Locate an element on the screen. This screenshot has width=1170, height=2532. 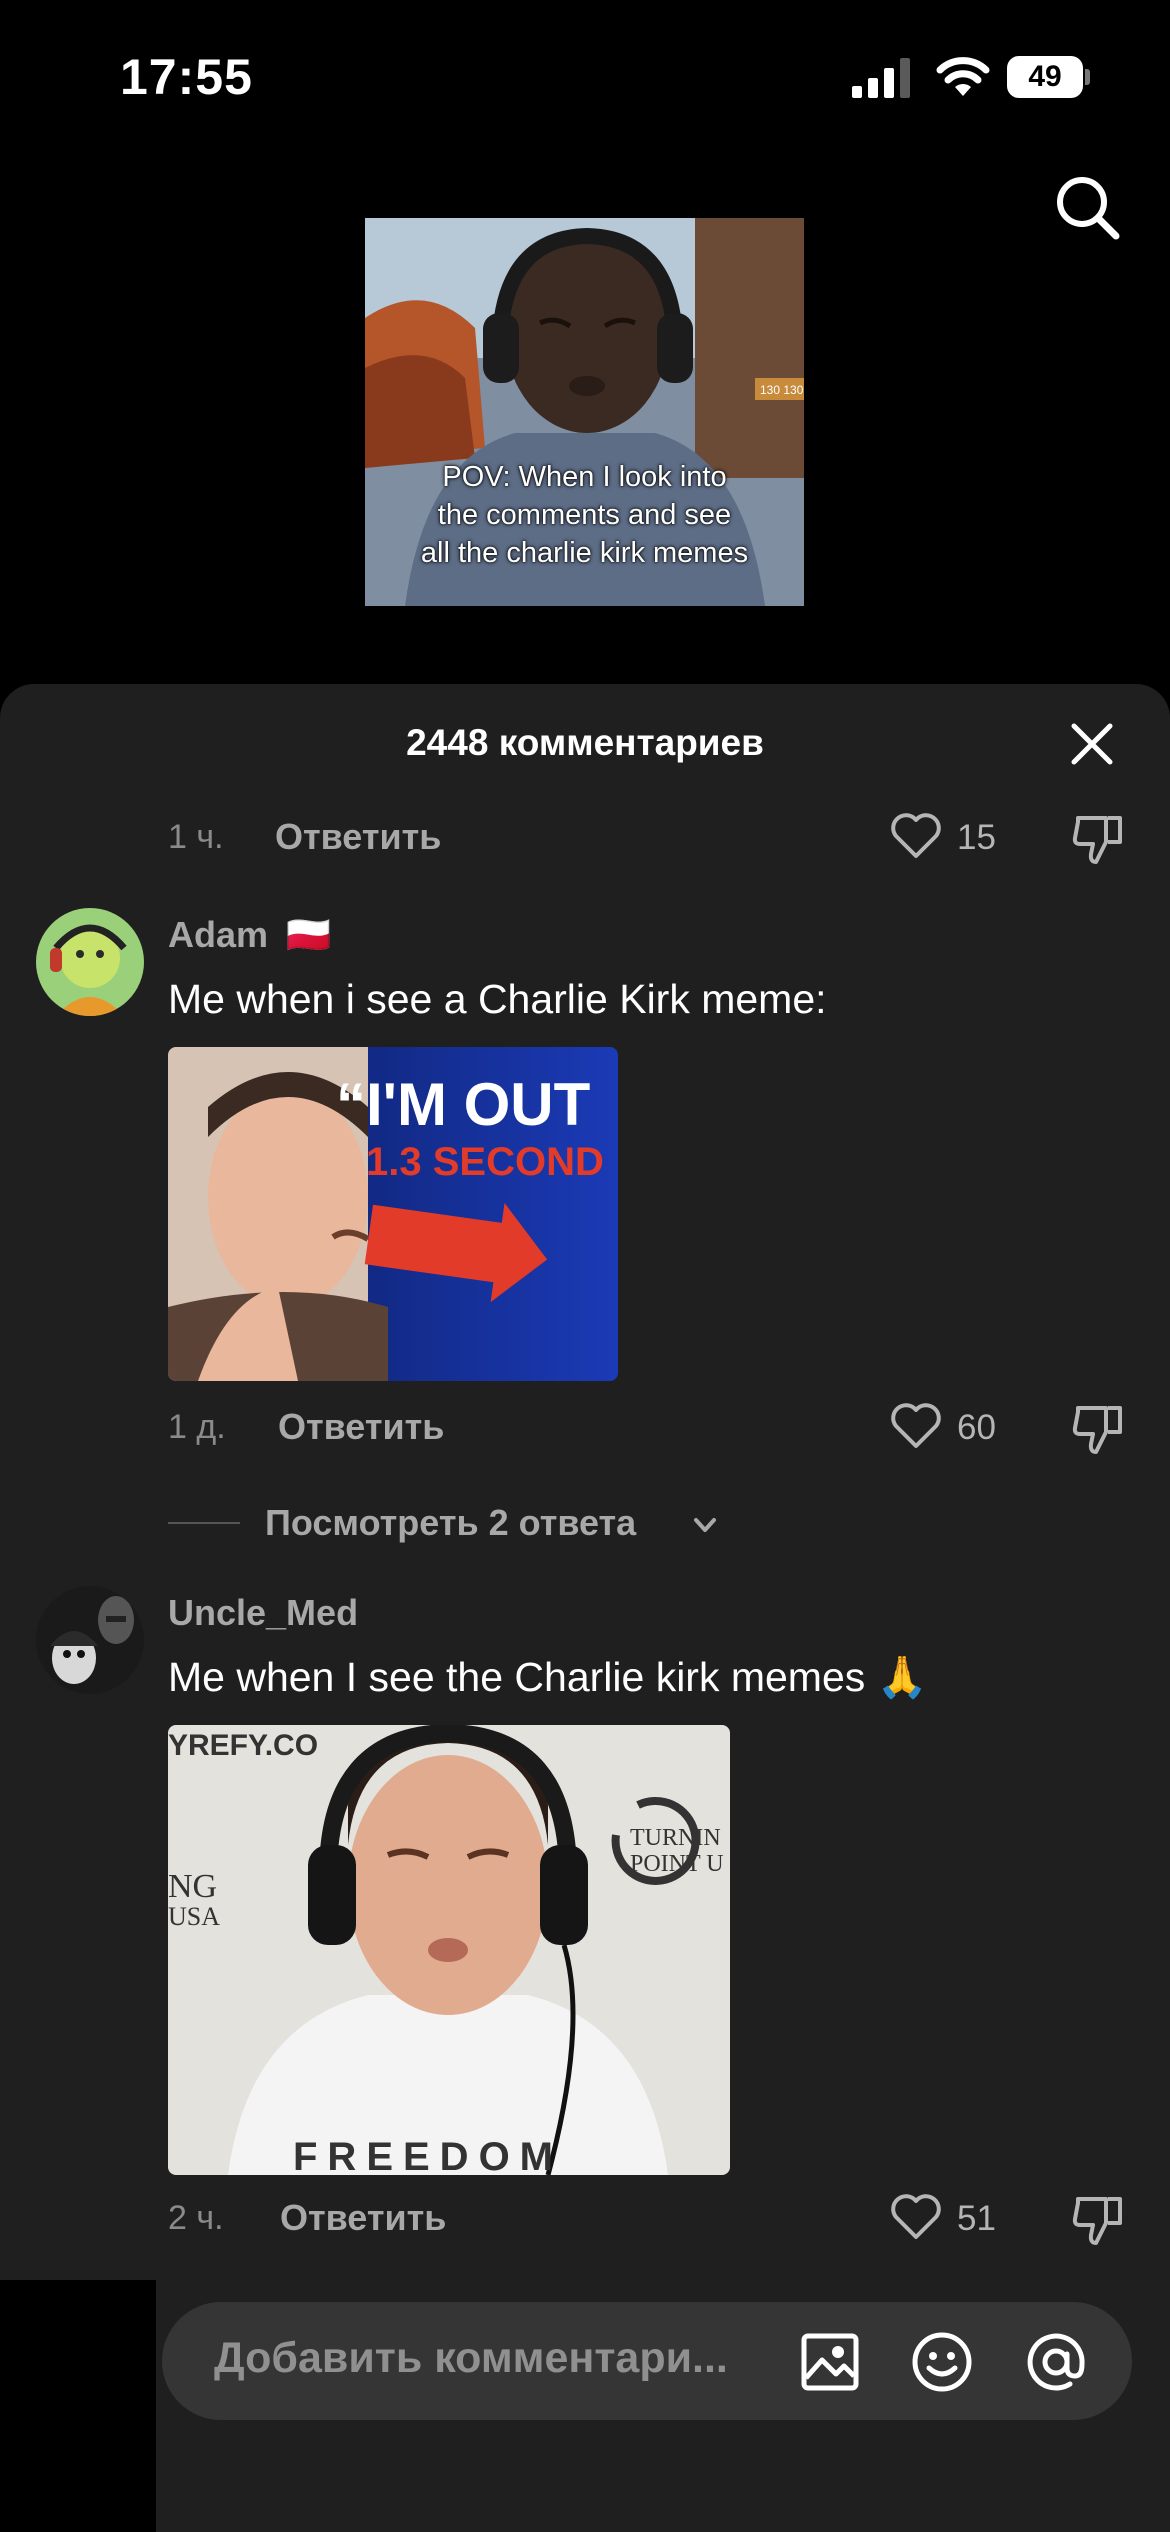
battery-level: 49 is located at coordinates (1045, 77).